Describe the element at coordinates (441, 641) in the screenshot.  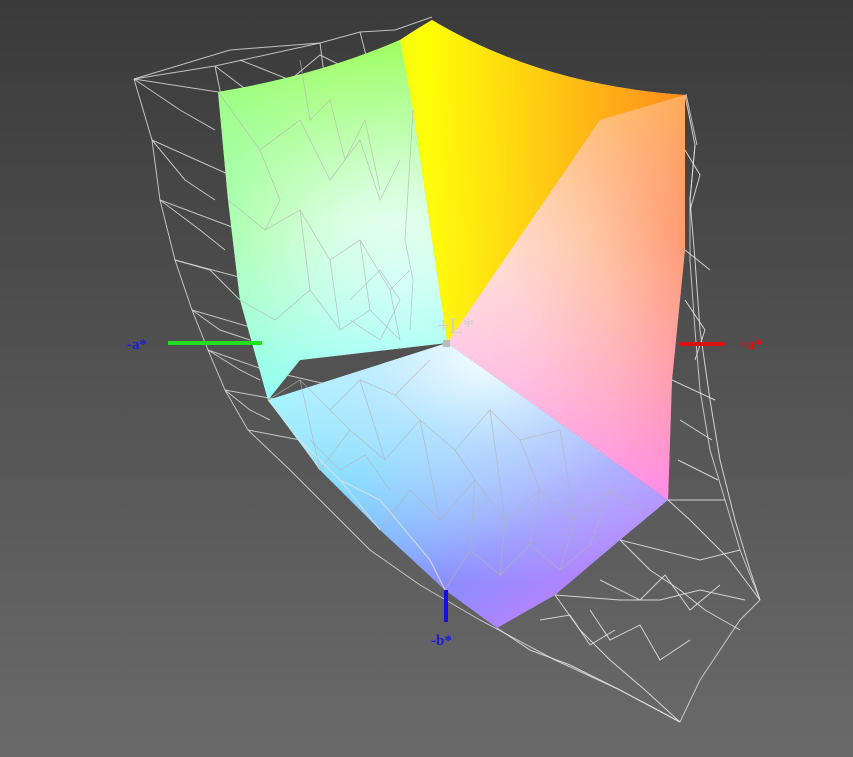
I see `neg-b-axis-label: -b*` at that location.